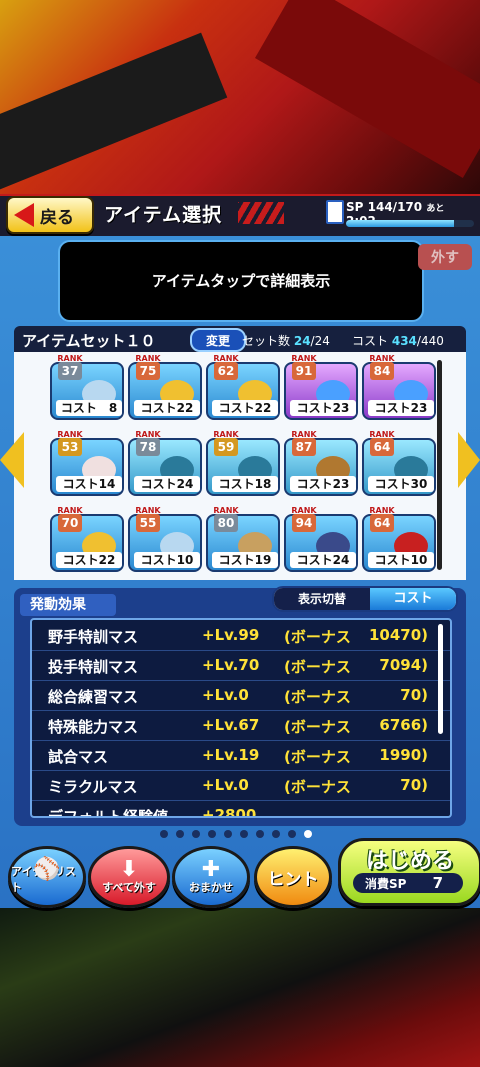 The image size is (480, 1067). Describe the element at coordinates (226, 519) in the screenshot. I see `item-rank: RANK 80` at that location.